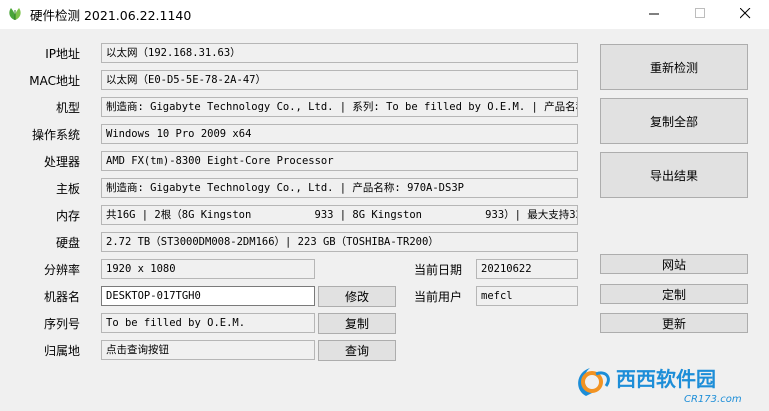 The width and height of the screenshot is (769, 411). I want to click on ip-field: 以太网（192.168.31.63）, so click(339, 53).